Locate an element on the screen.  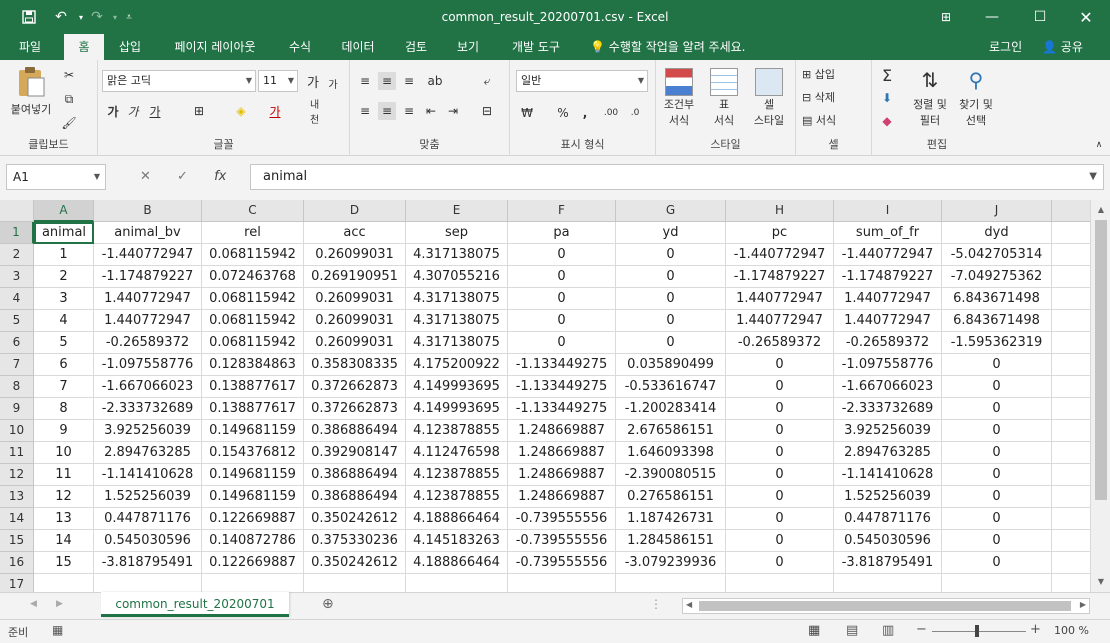
cell: 4.149993695 is located at coordinates (457, 387).